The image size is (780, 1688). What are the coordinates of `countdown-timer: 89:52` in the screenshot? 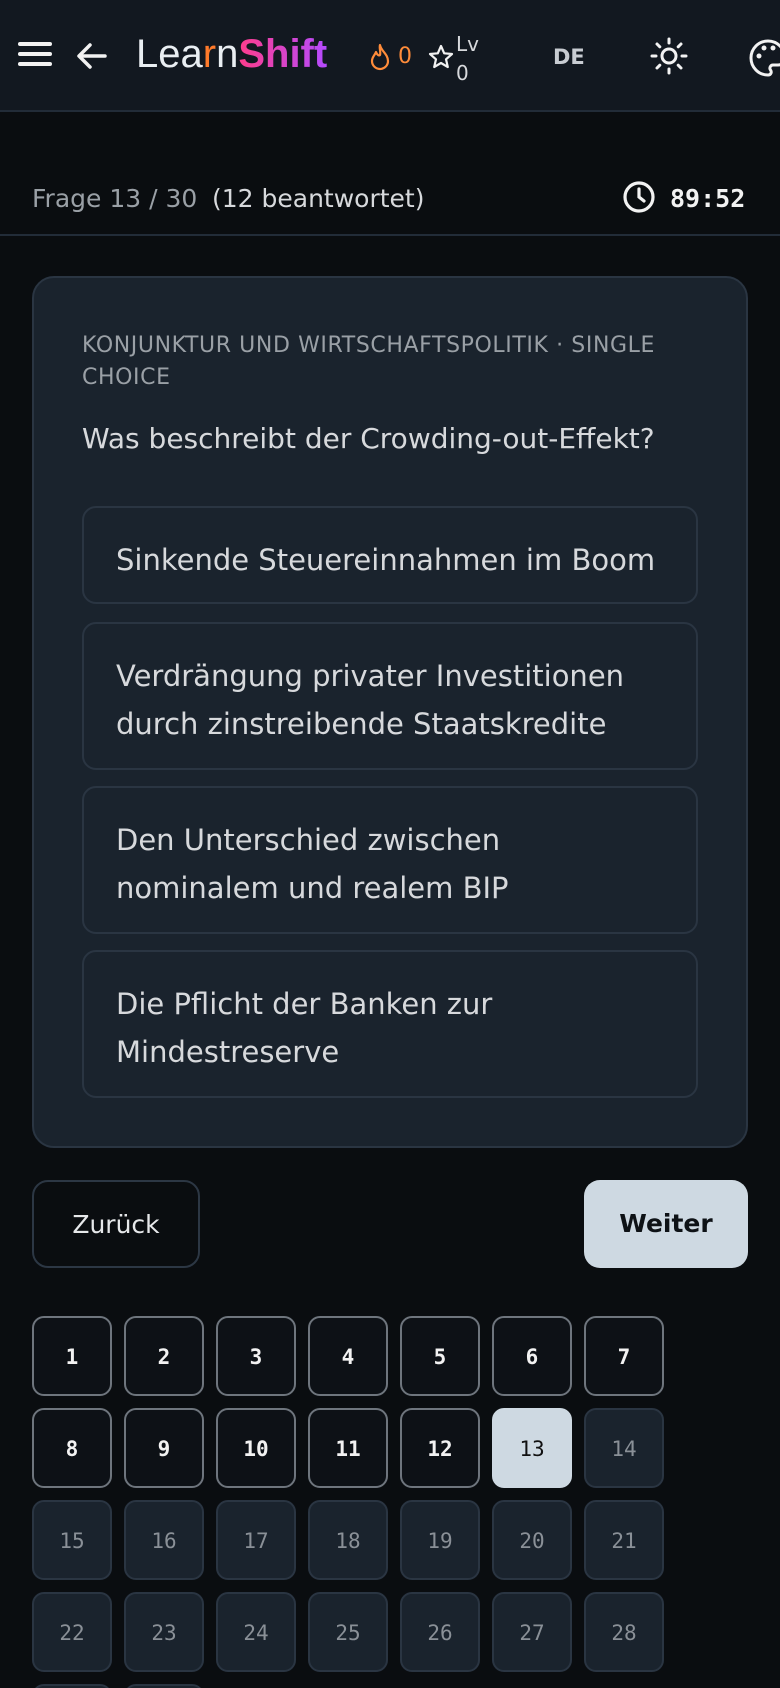 It's located at (708, 198).